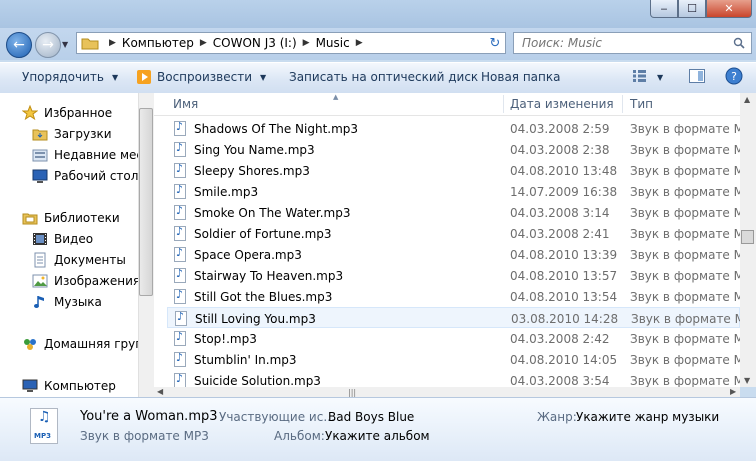  What do you see at coordinates (254, 149) in the screenshot?
I see `file-name: Sing You Name.mp3` at bounding box center [254, 149].